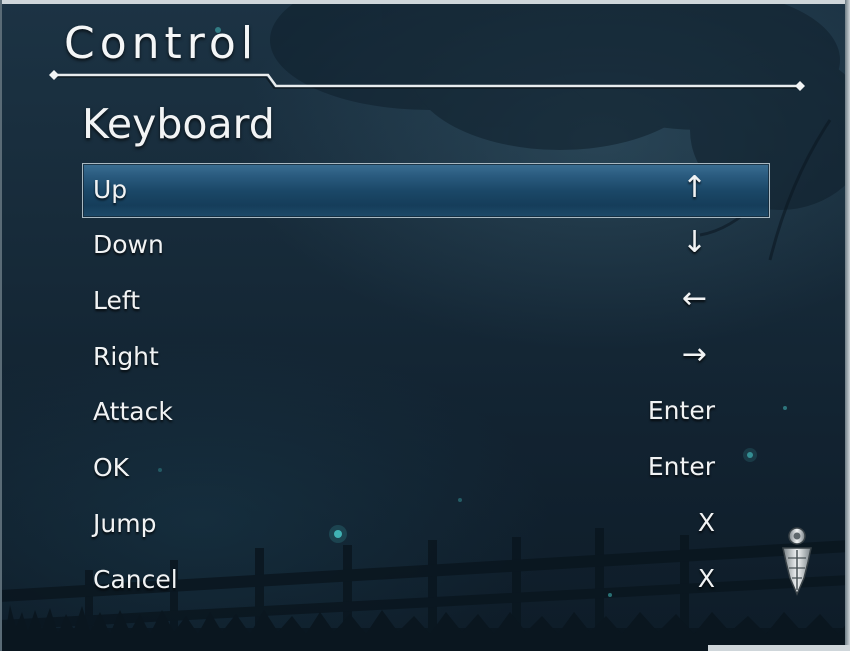 This screenshot has width=850, height=651. I want to click on action-label: Jump, so click(125, 523).